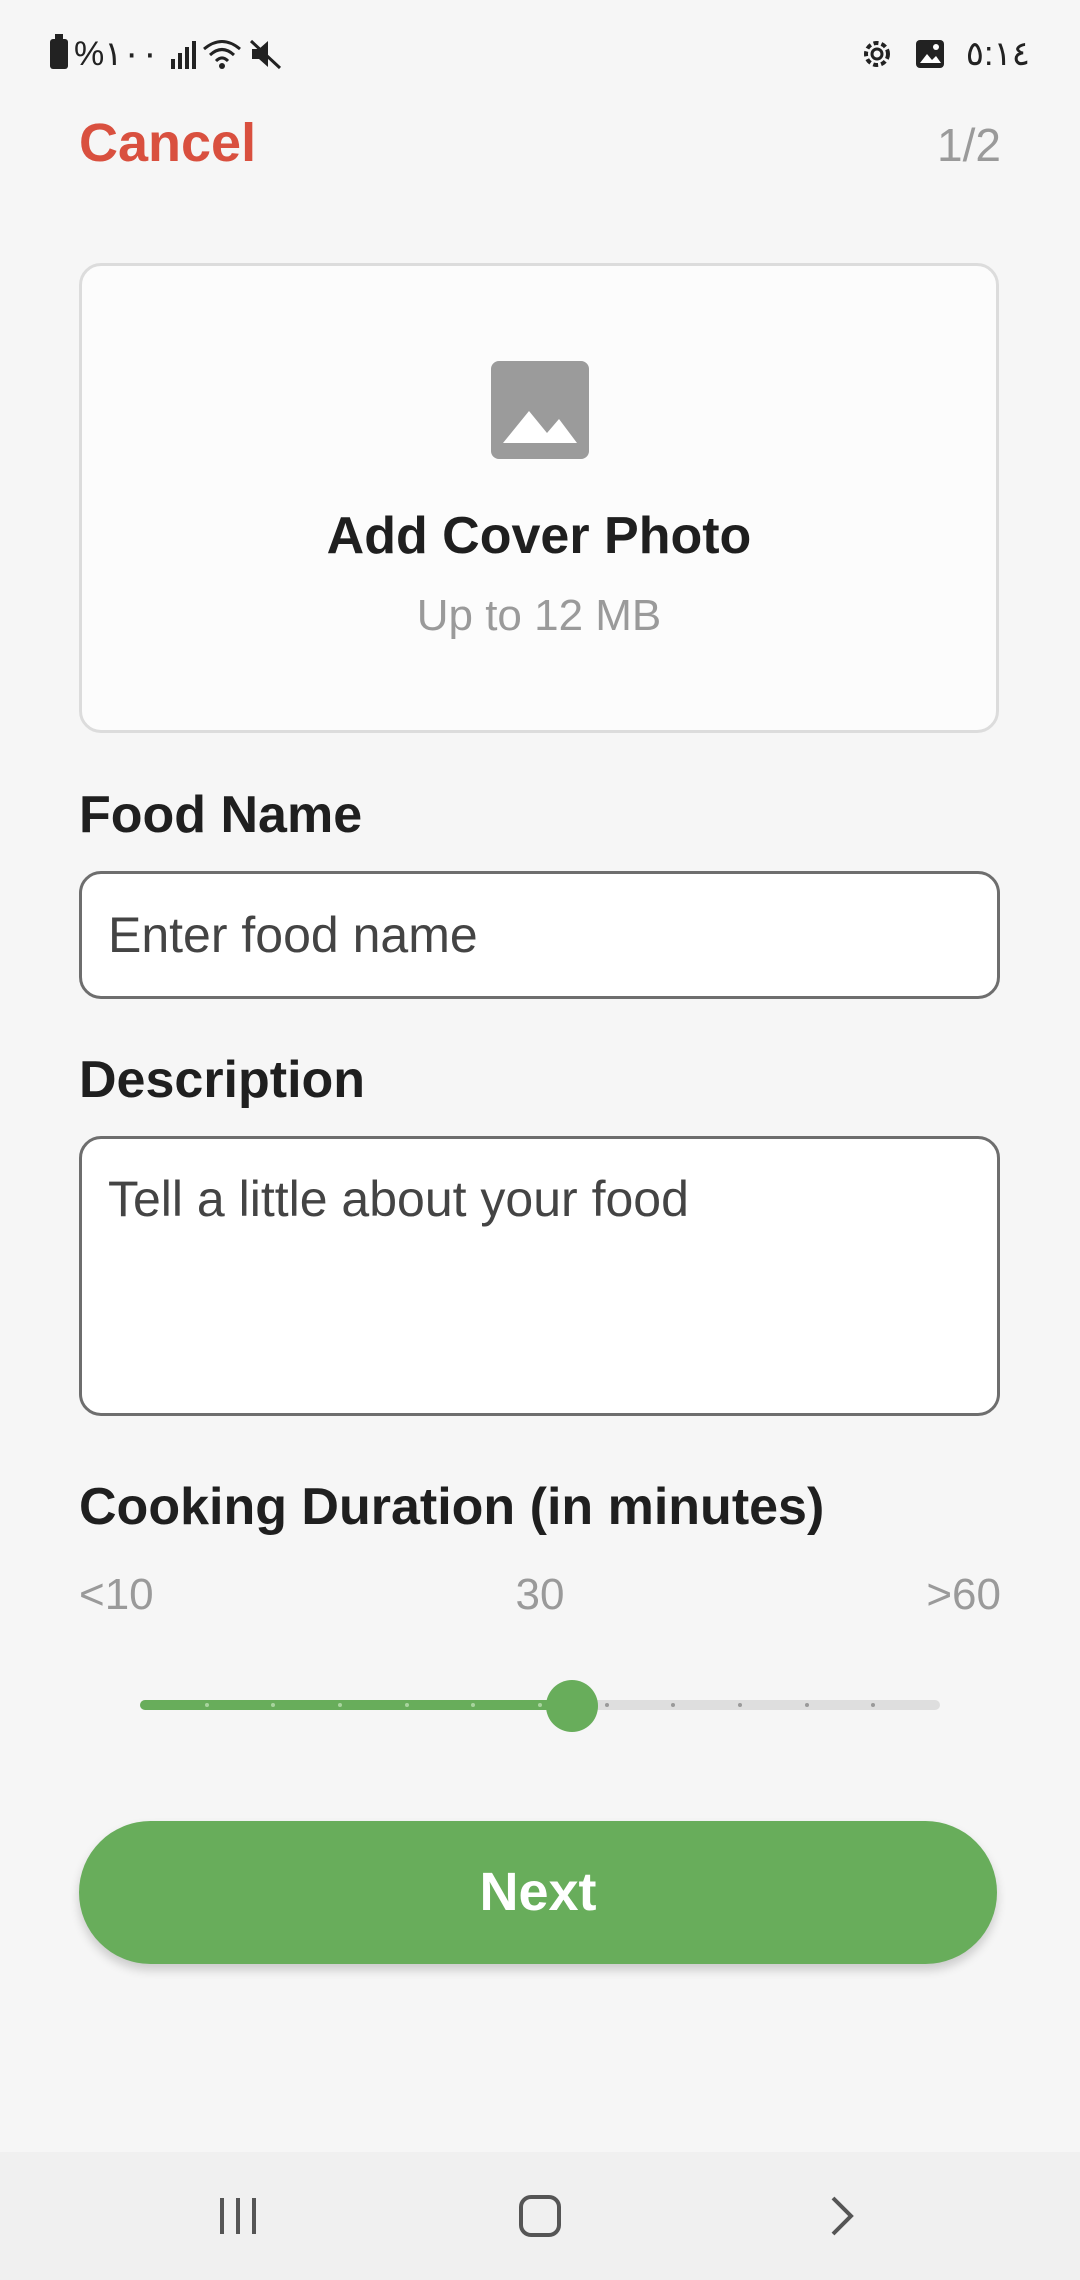  I want to click on next-button: Next, so click(538, 1892).